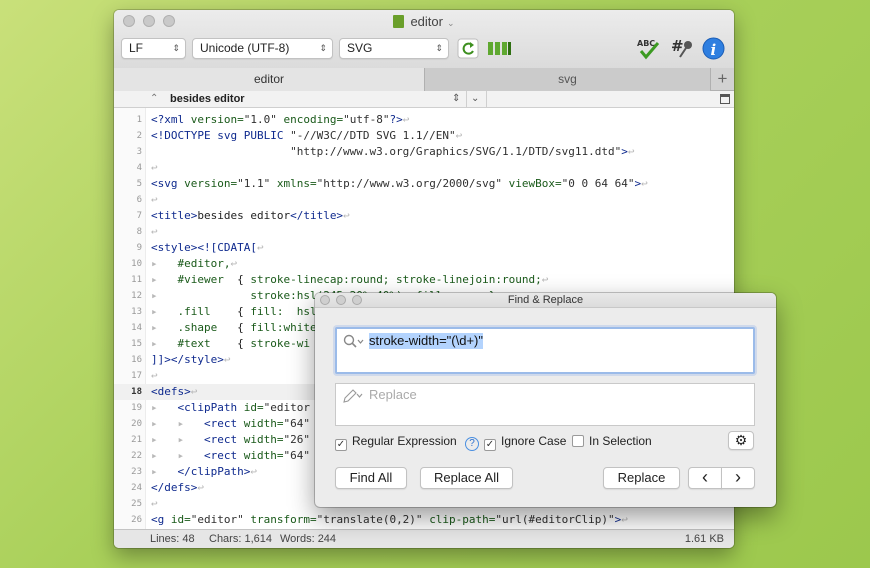 The width and height of the screenshot is (870, 568). I want to click on regex-option: ✓ Regular Expression ?, so click(407, 442).